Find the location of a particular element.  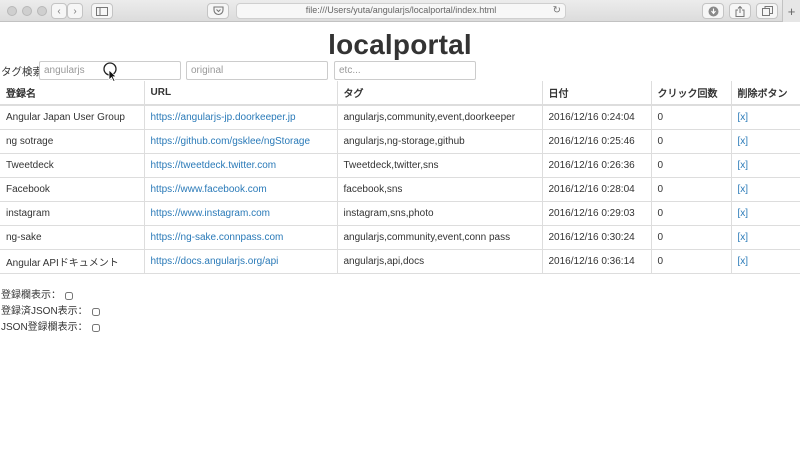

row-url-link: https://ng-sake.connpass.com is located at coordinates (217, 237).